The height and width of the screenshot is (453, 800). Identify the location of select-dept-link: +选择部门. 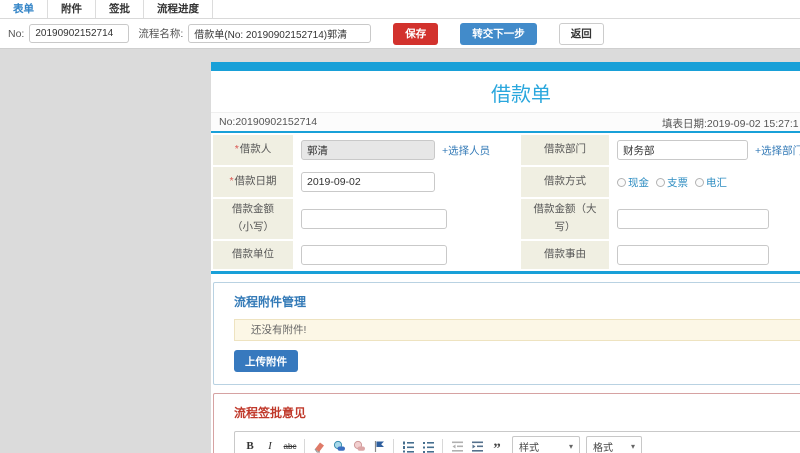
(777, 150).